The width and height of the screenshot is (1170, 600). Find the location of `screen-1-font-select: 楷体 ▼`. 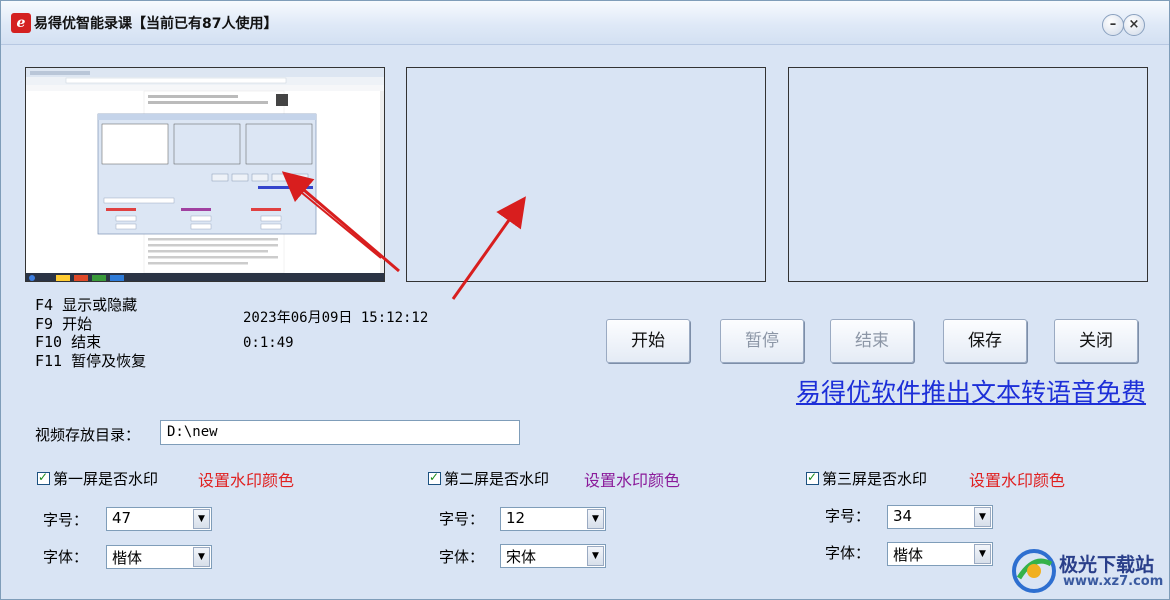

screen-1-font-select: 楷体 ▼ is located at coordinates (159, 557).